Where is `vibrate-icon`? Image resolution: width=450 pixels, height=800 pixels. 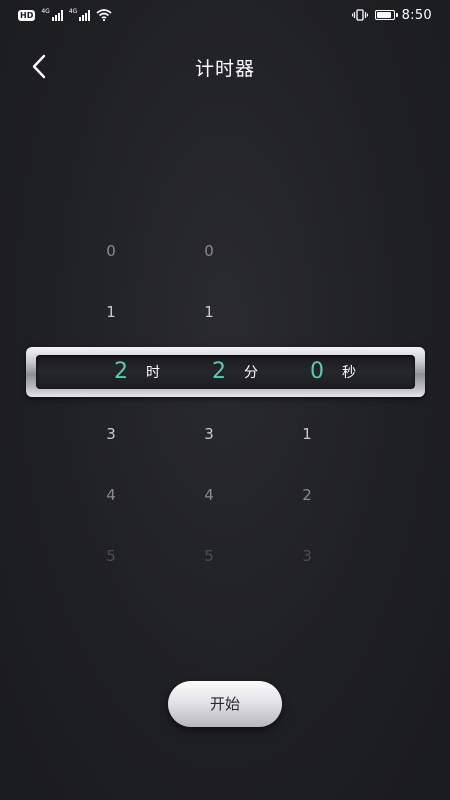 vibrate-icon is located at coordinates (359, 15).